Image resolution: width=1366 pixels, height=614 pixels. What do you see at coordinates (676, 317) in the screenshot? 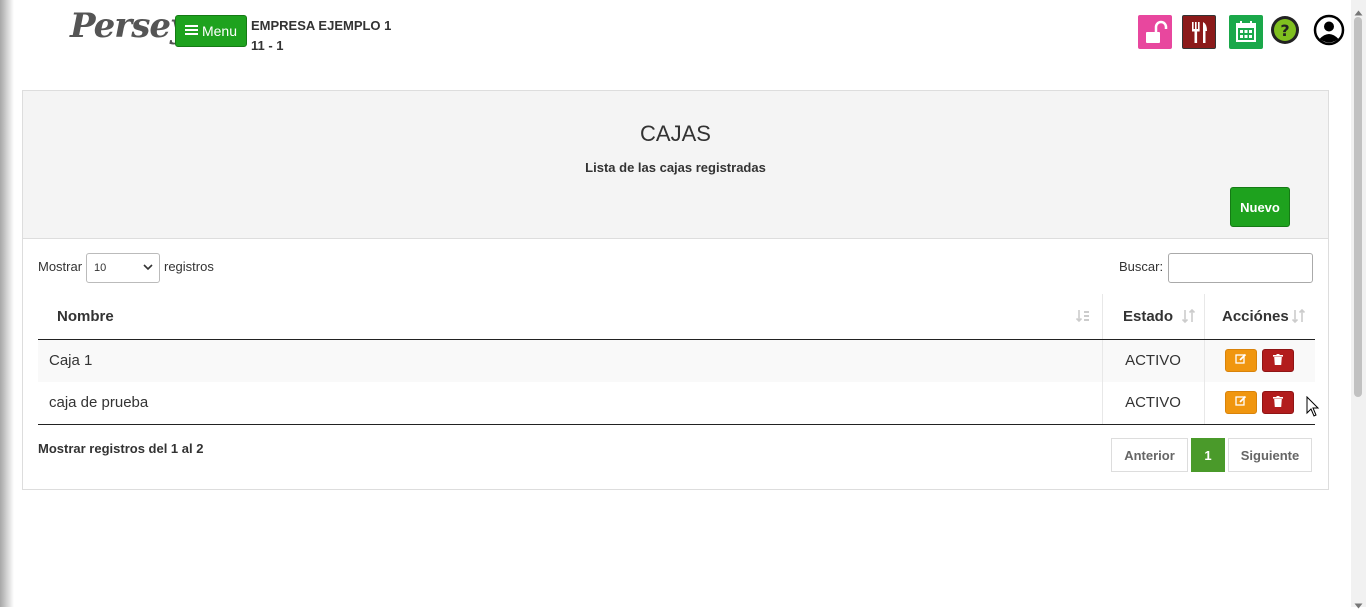
I see `table-header: Nombre Estado Acciónes` at bounding box center [676, 317].